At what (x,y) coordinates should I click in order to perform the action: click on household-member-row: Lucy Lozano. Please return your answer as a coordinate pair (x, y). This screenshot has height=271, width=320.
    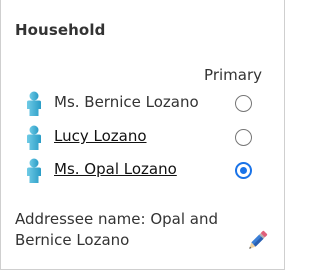
    Looking at the image, I should click on (142, 138).